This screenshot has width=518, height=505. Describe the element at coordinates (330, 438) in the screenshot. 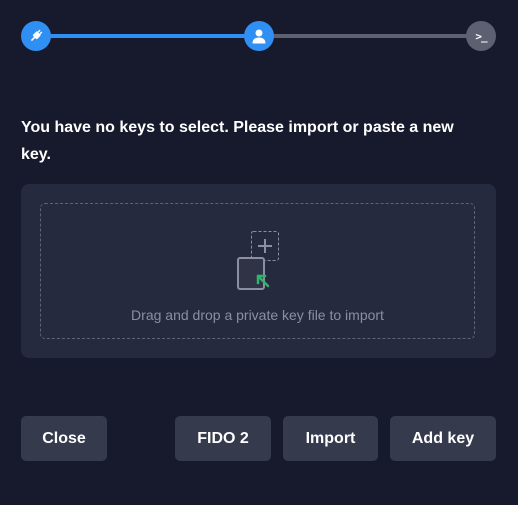

I see `import-button: Import` at that location.